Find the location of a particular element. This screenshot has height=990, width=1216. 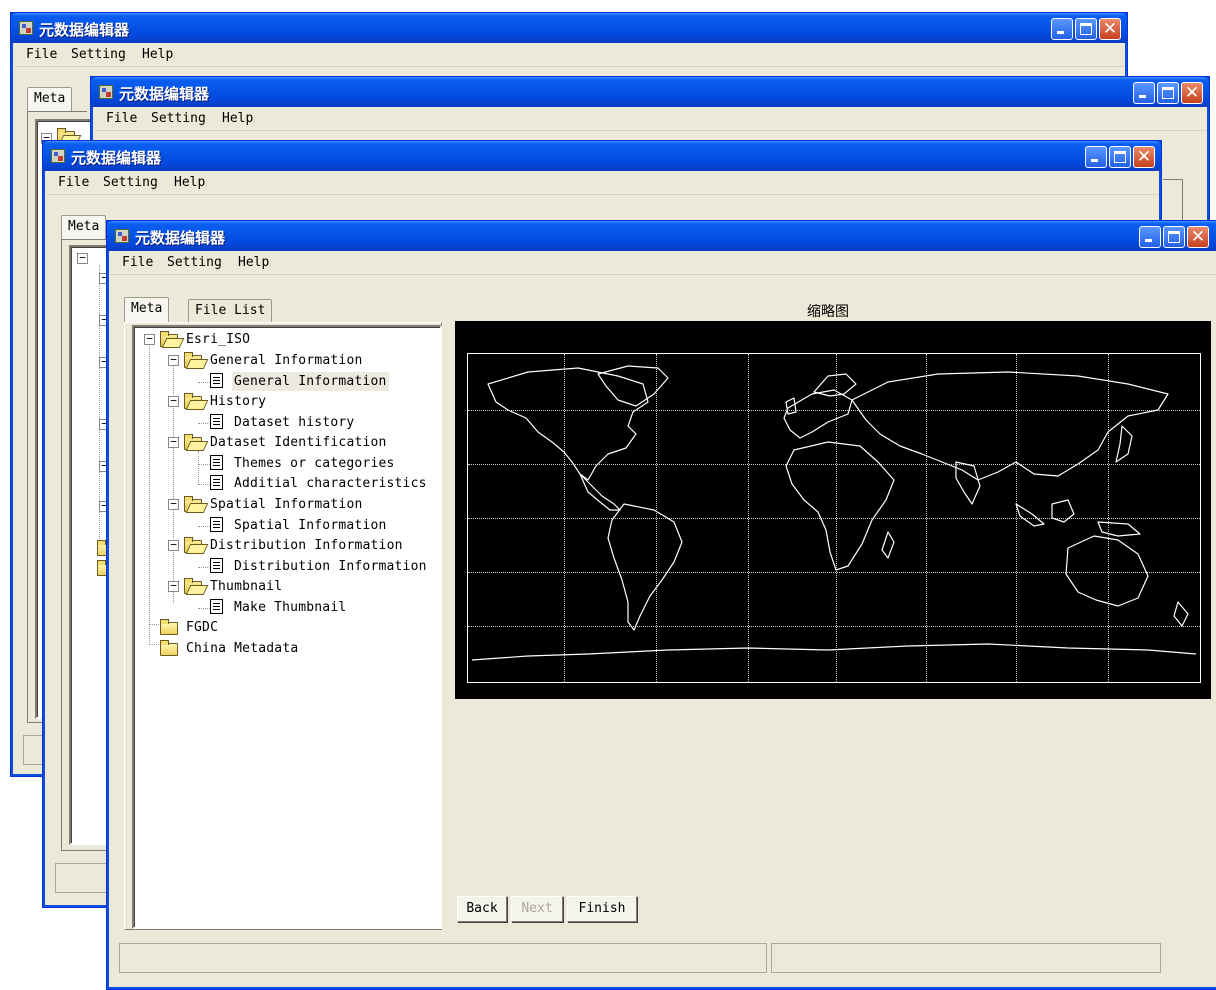

tree-label: Dataset history is located at coordinates (294, 422).